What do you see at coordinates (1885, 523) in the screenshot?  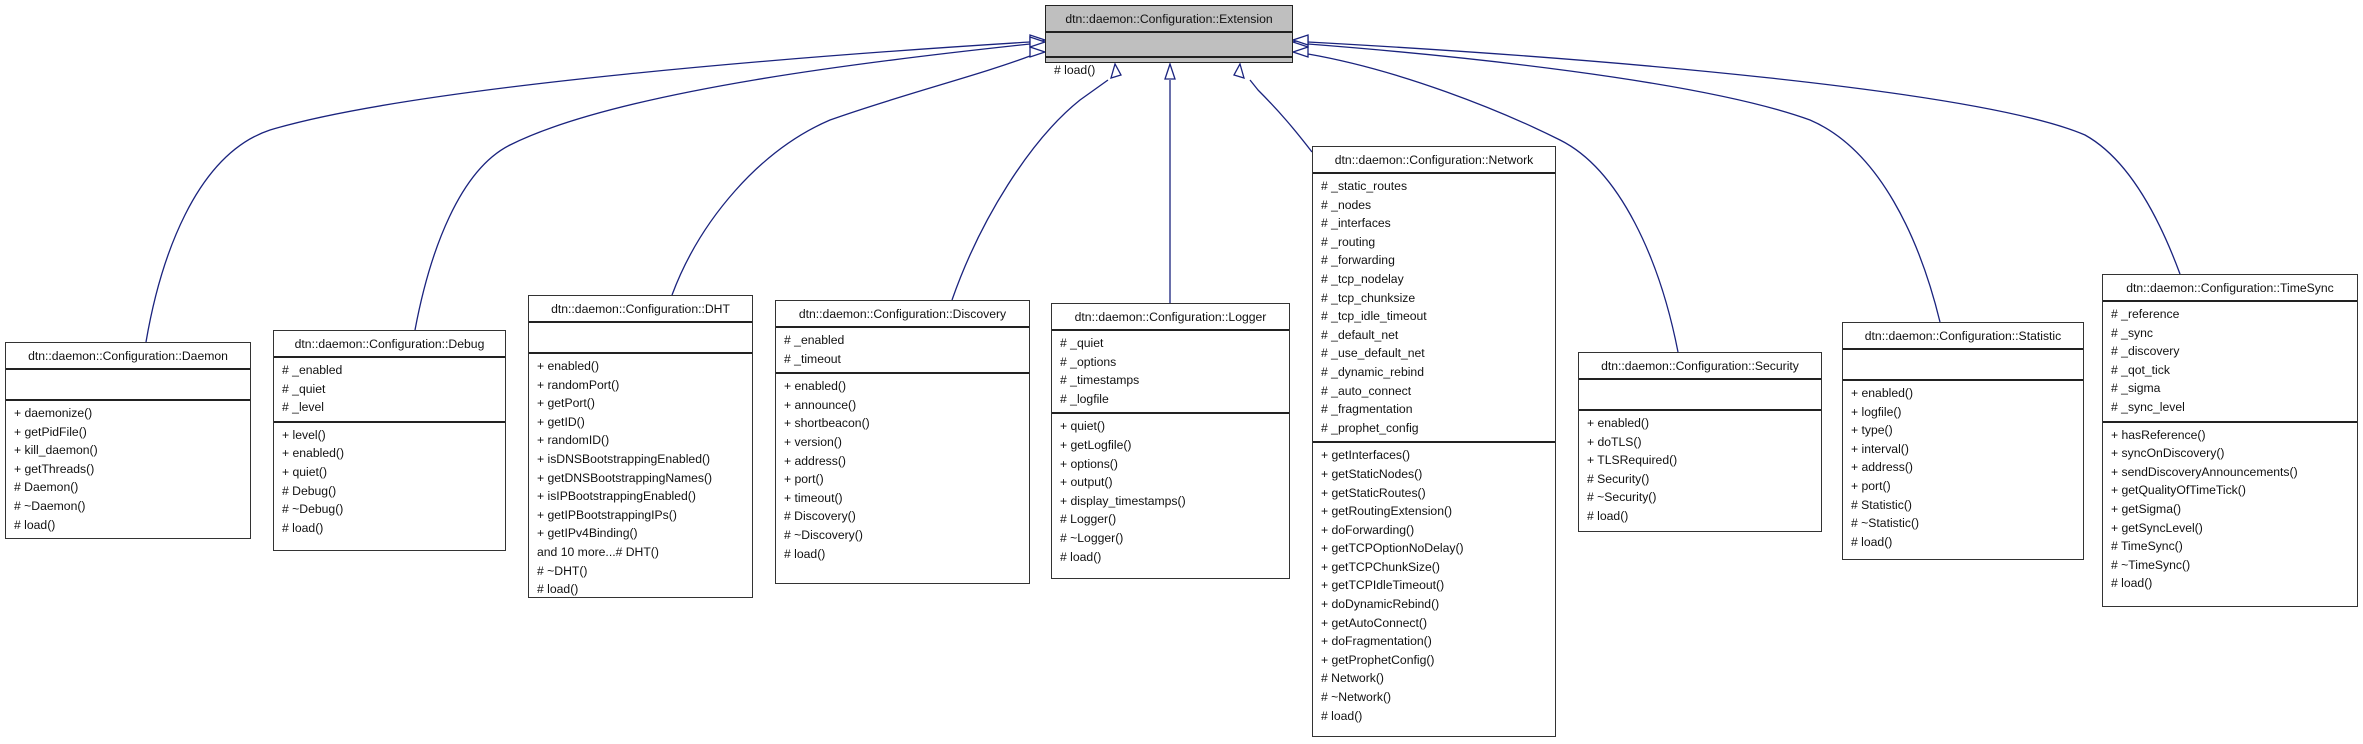 I see `operation: # ~Statistic()` at bounding box center [1885, 523].